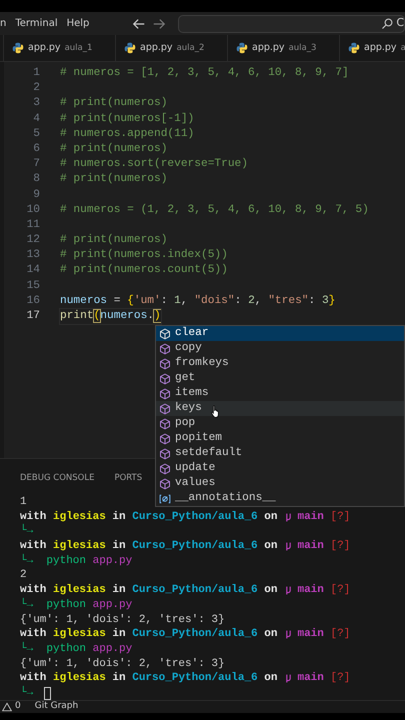 The image size is (405, 720). What do you see at coordinates (82, 23) in the screenshot?
I see `menu-item: Help` at bounding box center [82, 23].